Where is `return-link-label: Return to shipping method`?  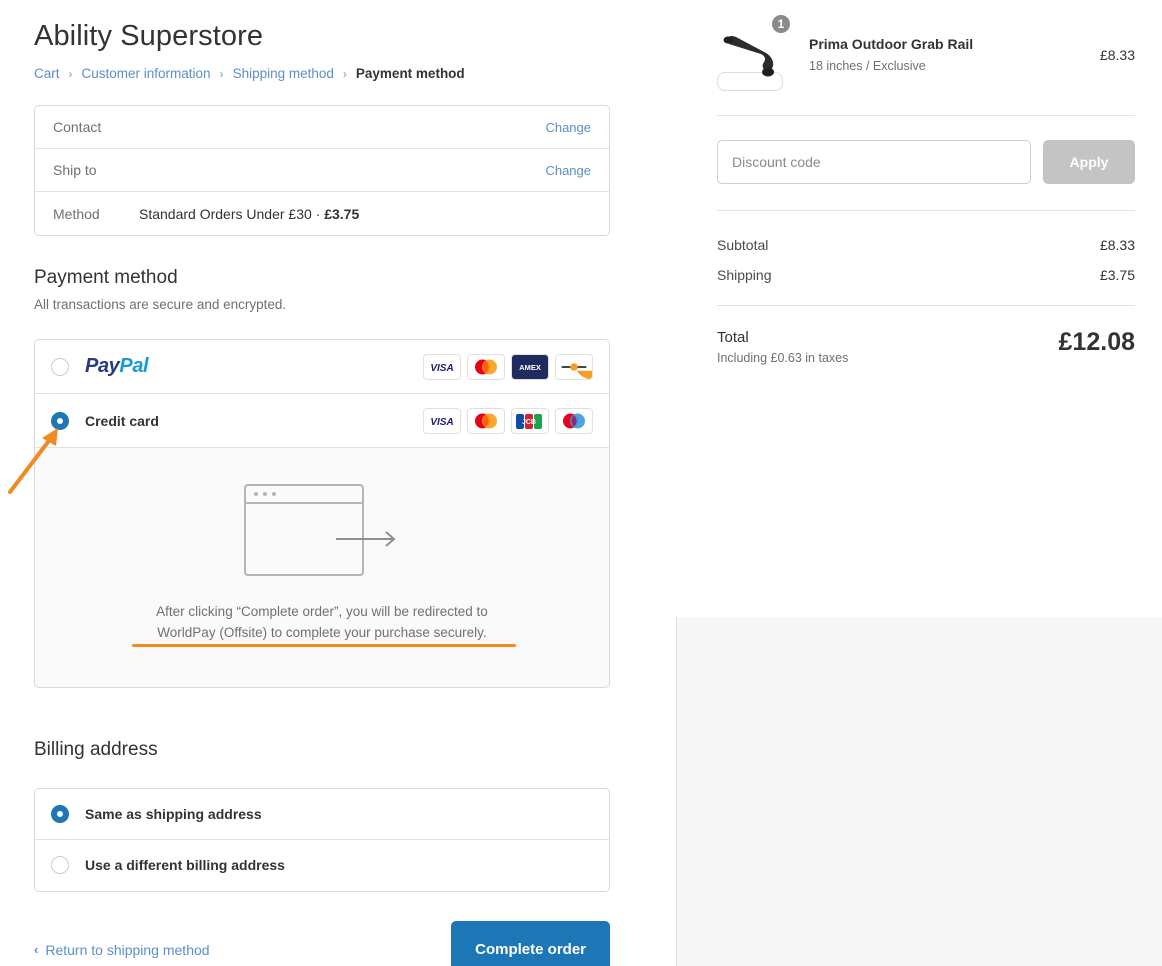 return-link-label: Return to shipping method is located at coordinates (127, 949).